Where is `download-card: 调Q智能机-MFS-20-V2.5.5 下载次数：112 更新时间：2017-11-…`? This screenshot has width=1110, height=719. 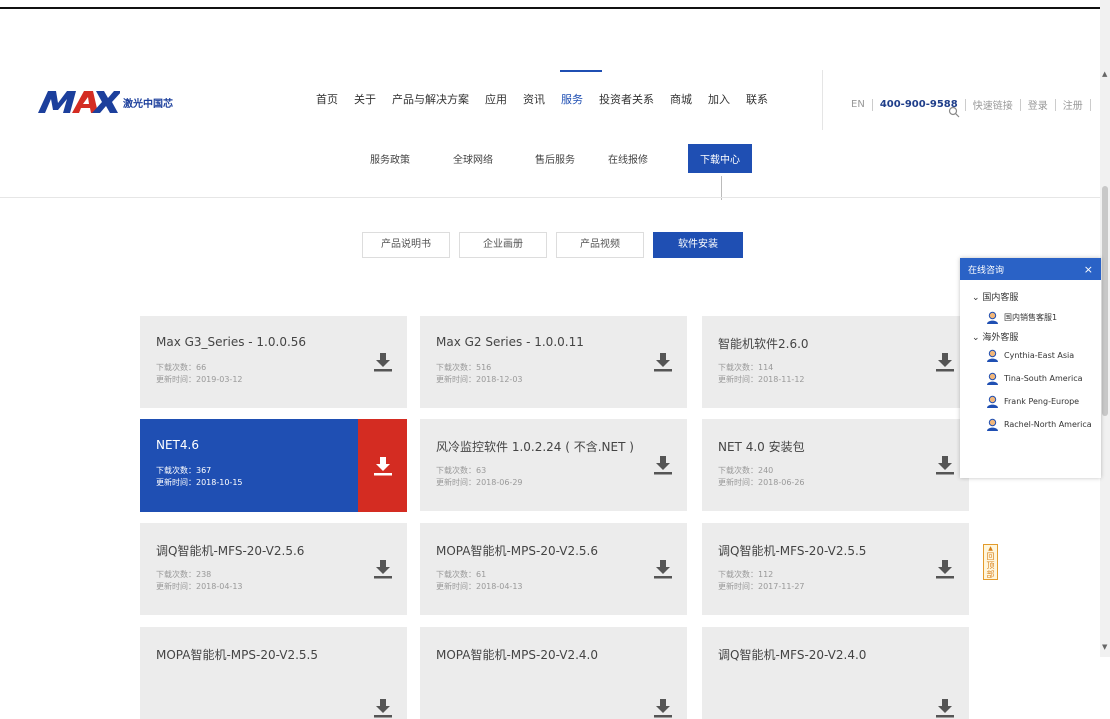
download-card: 调Q智能机-MFS-20-V2.5.5 下载次数：112 更新时间：2017-11-… is located at coordinates (835, 569).